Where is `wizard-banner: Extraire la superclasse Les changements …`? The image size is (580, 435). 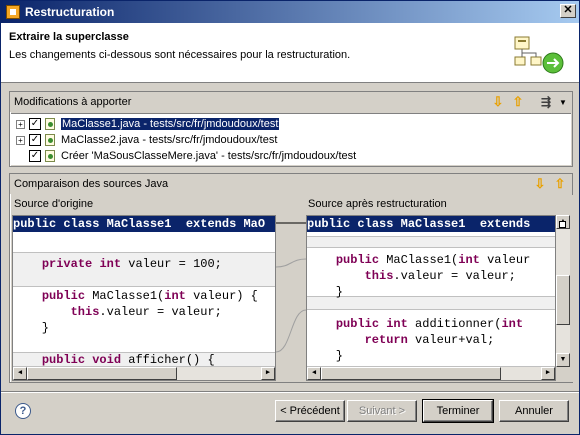 wizard-banner: Extraire la superclasse Les changements … is located at coordinates (290, 53).